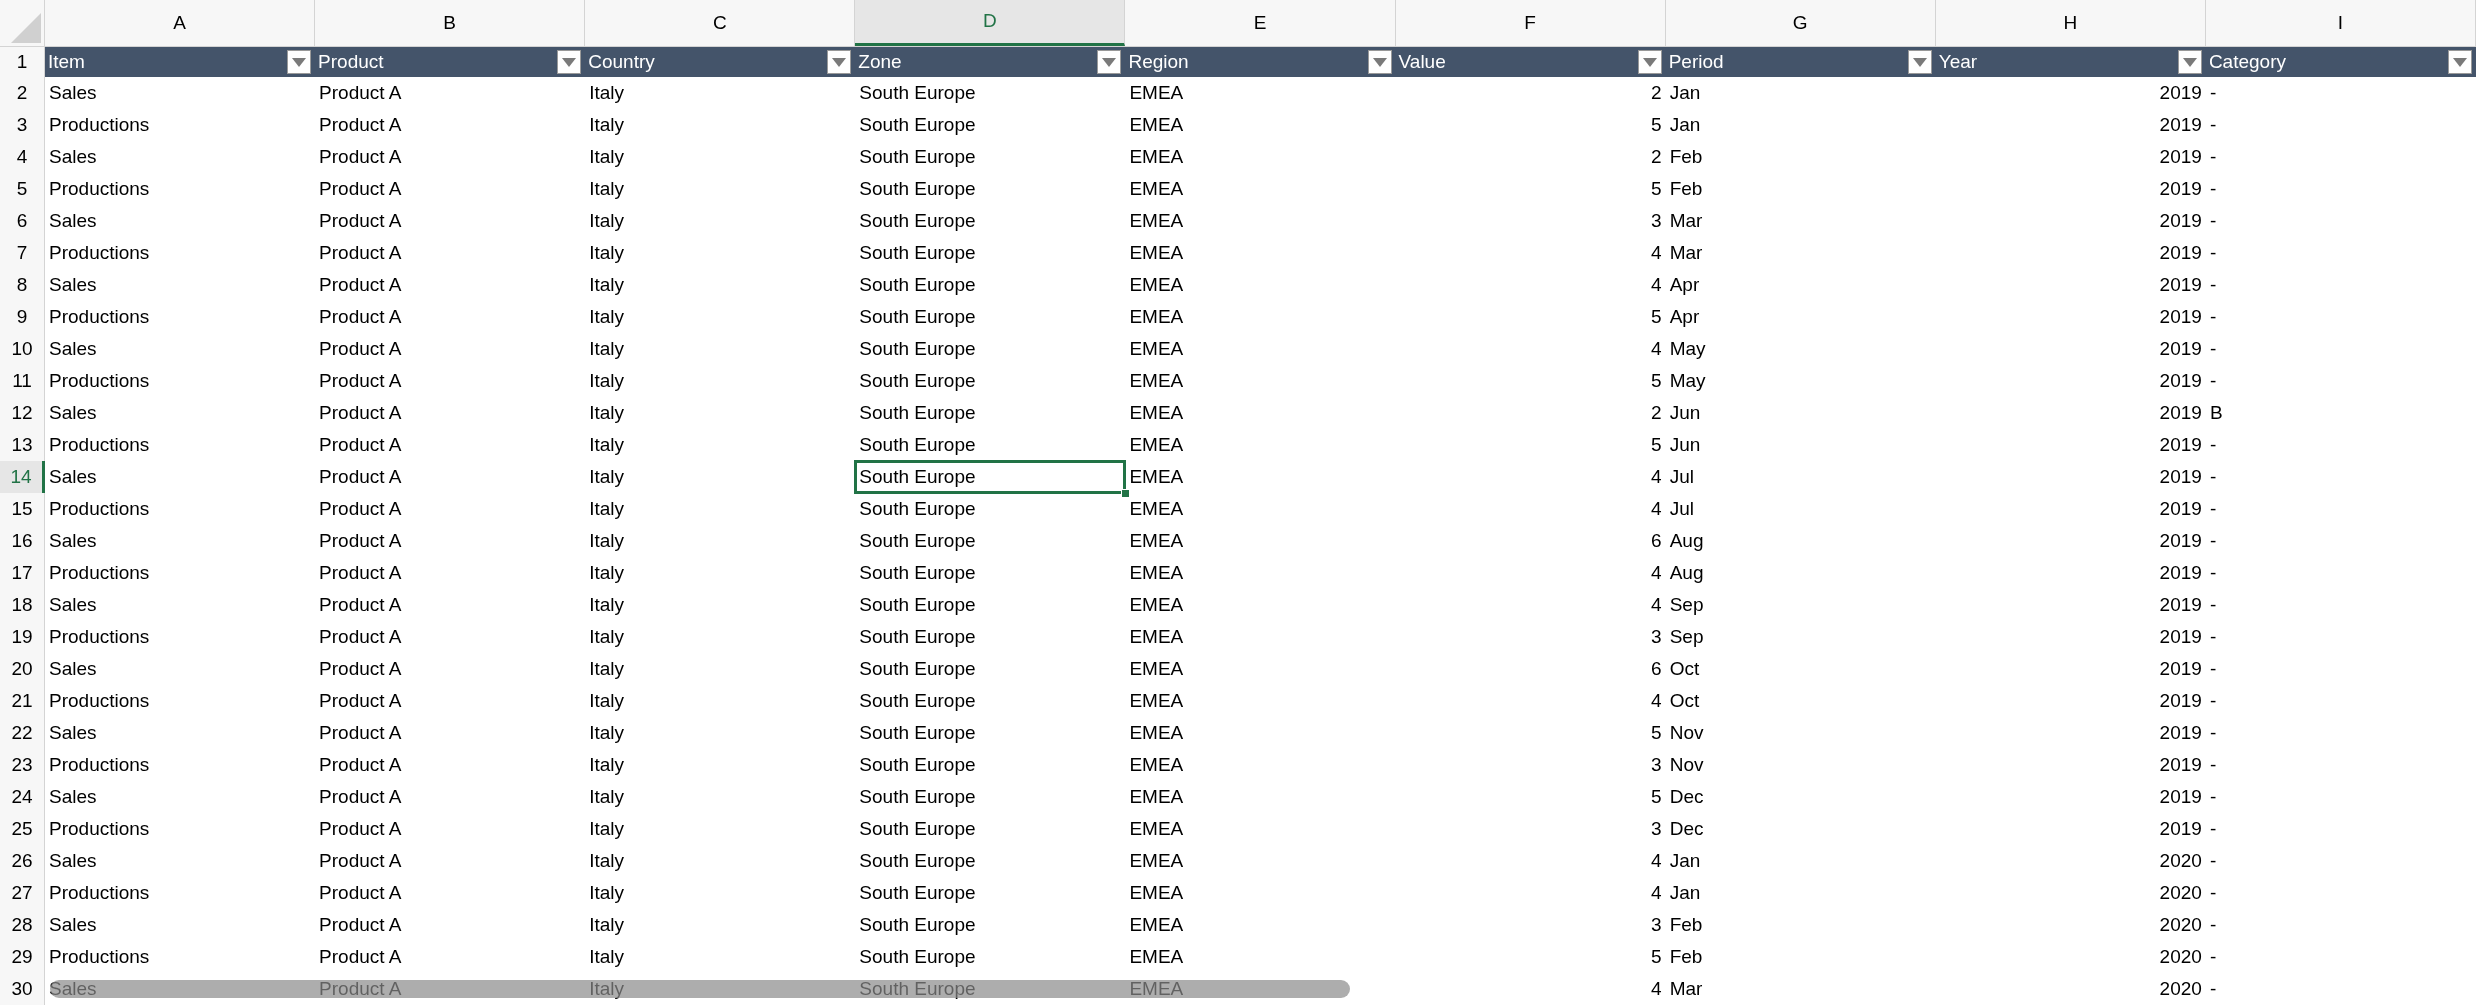  What do you see at coordinates (22, 285) in the screenshot?
I see `row-number: 8` at bounding box center [22, 285].